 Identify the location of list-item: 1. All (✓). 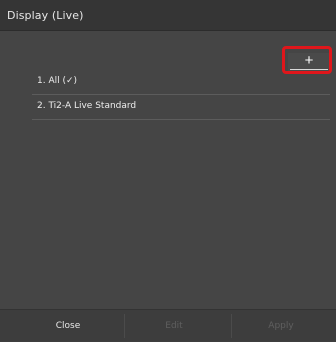
(181, 82).